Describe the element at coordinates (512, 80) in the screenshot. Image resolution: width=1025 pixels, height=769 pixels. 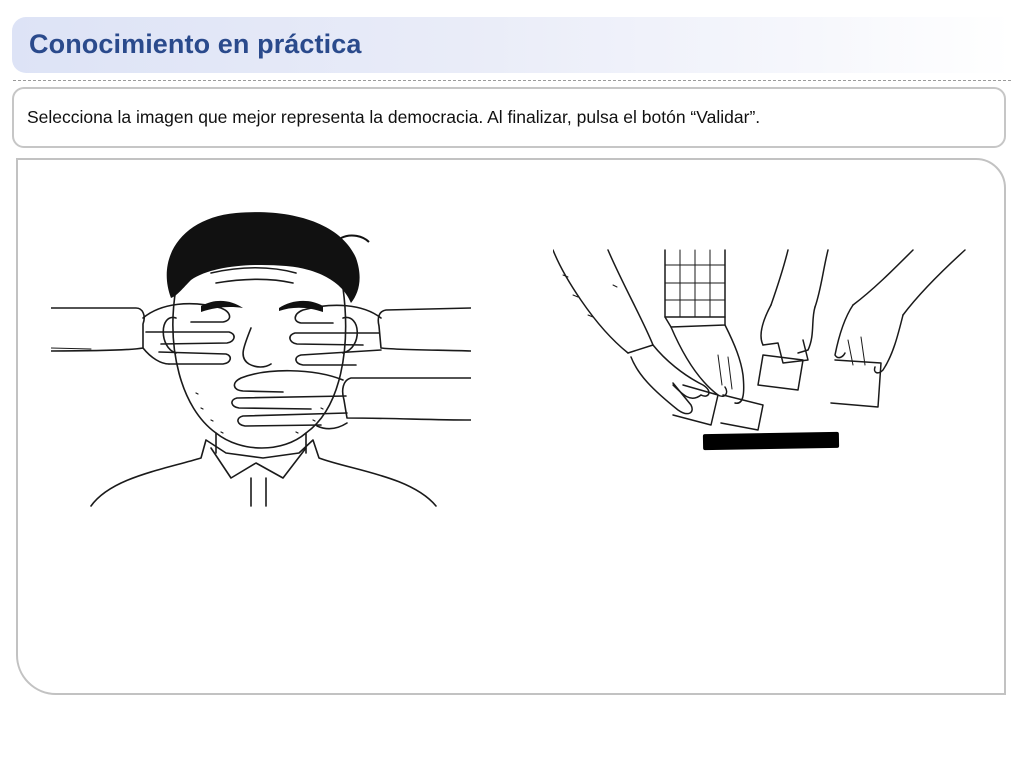
I see `title-divider` at that location.